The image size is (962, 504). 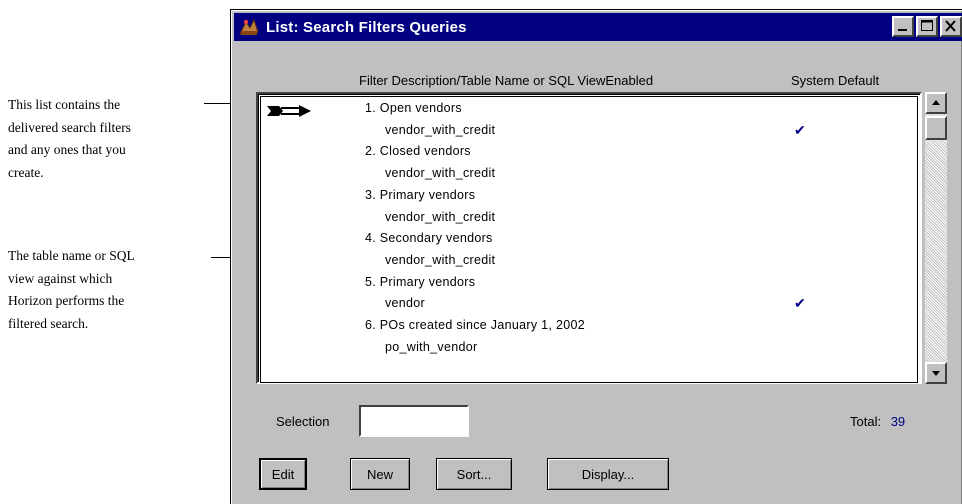 I want to click on arrow-up-icon, so click(x=936, y=102).